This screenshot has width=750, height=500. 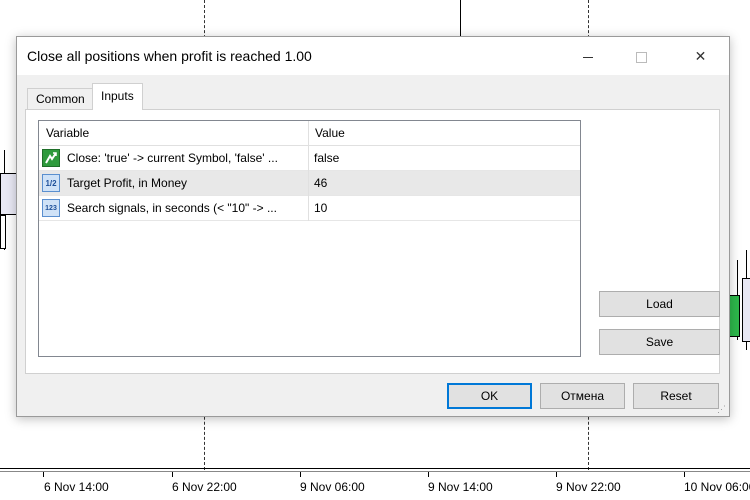 I want to click on bool-arrow-glyph, so click(x=51, y=158).